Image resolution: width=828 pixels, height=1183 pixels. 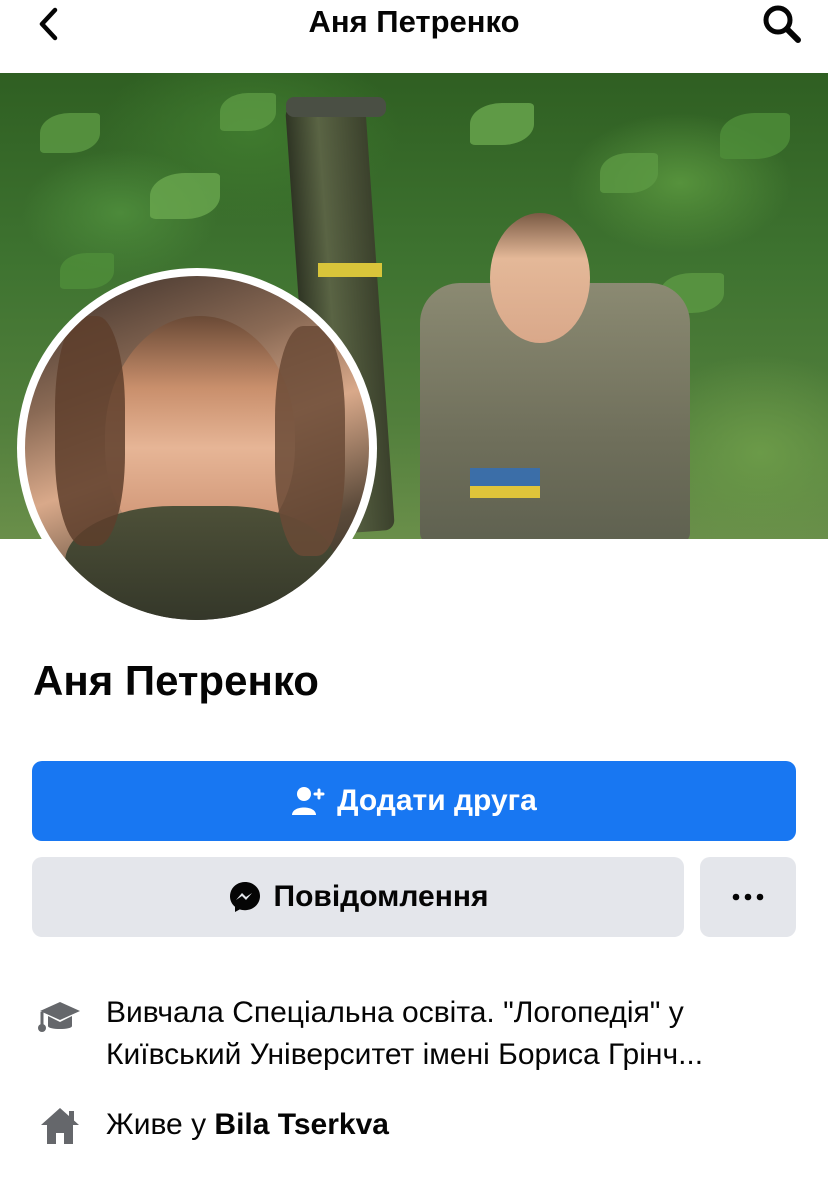 I want to click on add-friend-button: Додати друга, so click(x=414, y=801).